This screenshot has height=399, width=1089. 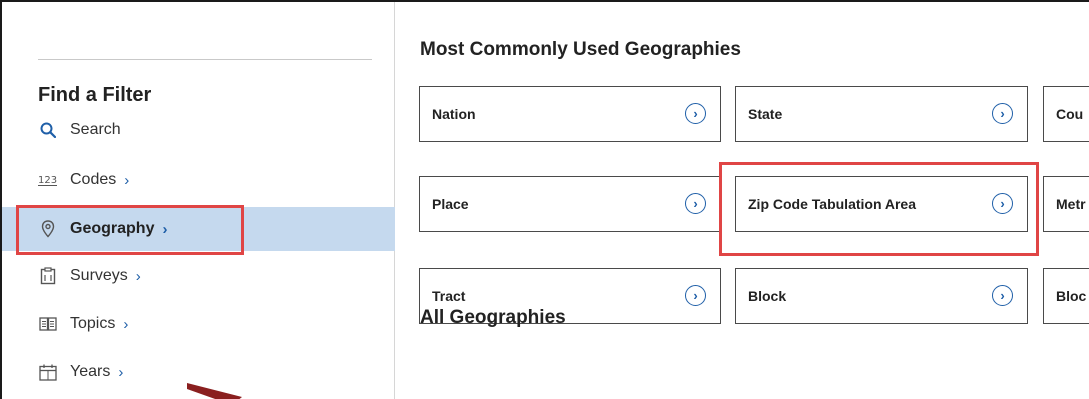 What do you see at coordinates (879, 209) in the screenshot?
I see `zip-code-highlight-box` at bounding box center [879, 209].